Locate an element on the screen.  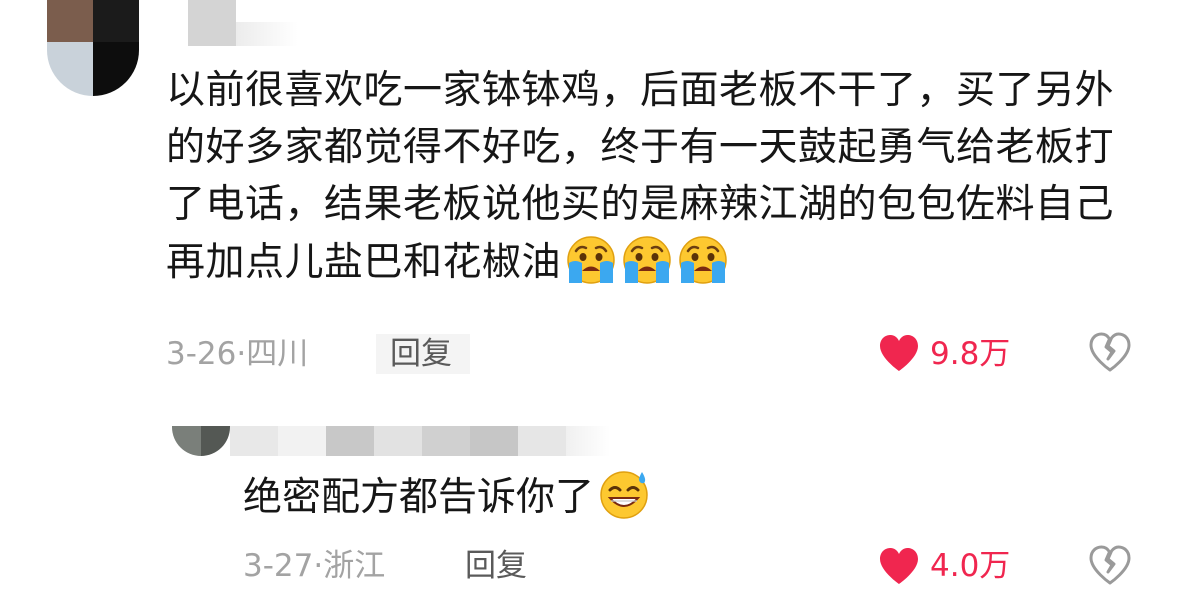
comment-meta: 3-27·浙江 is located at coordinates (314, 566).